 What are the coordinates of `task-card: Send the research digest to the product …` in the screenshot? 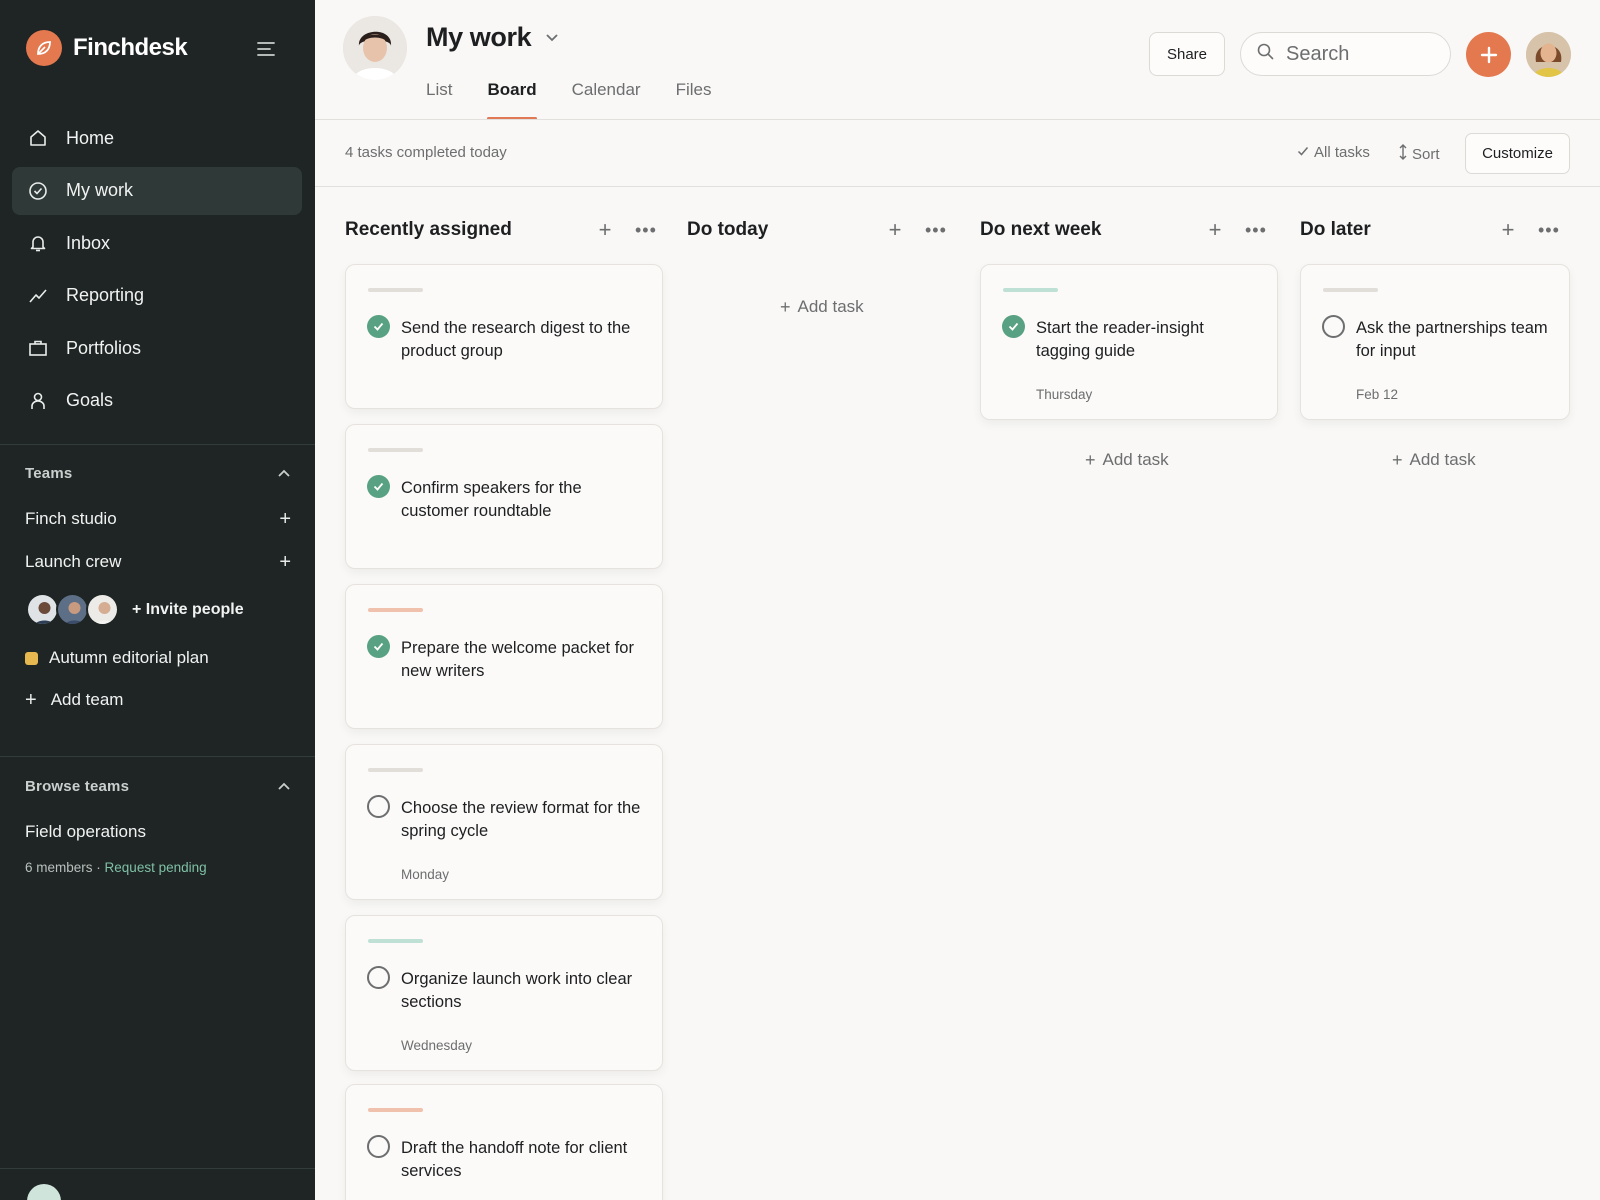 It's located at (504, 336).